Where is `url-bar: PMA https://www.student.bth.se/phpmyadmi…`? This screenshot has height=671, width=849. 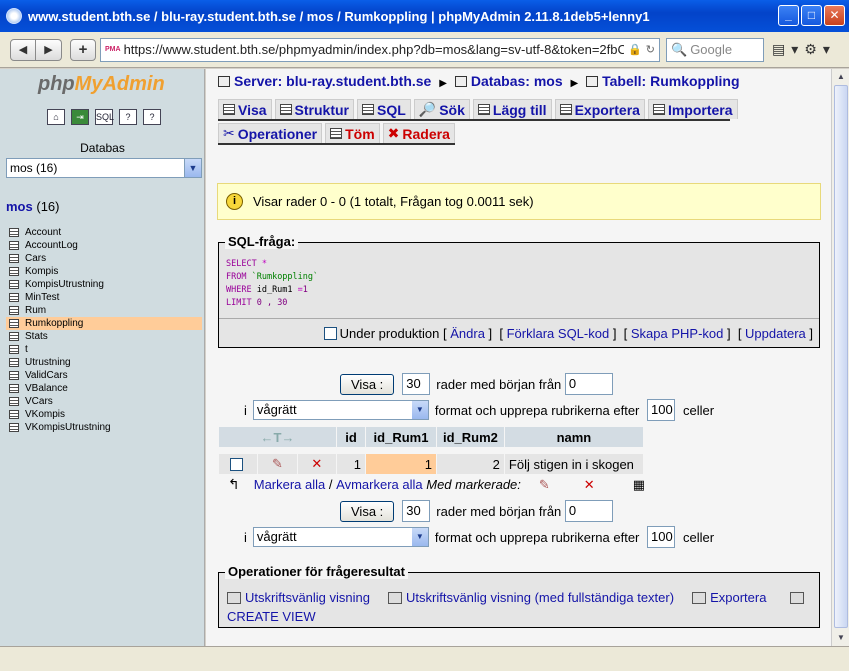
url-bar: PMA https://www.student.bth.se/phpmyadmi… is located at coordinates (380, 49).